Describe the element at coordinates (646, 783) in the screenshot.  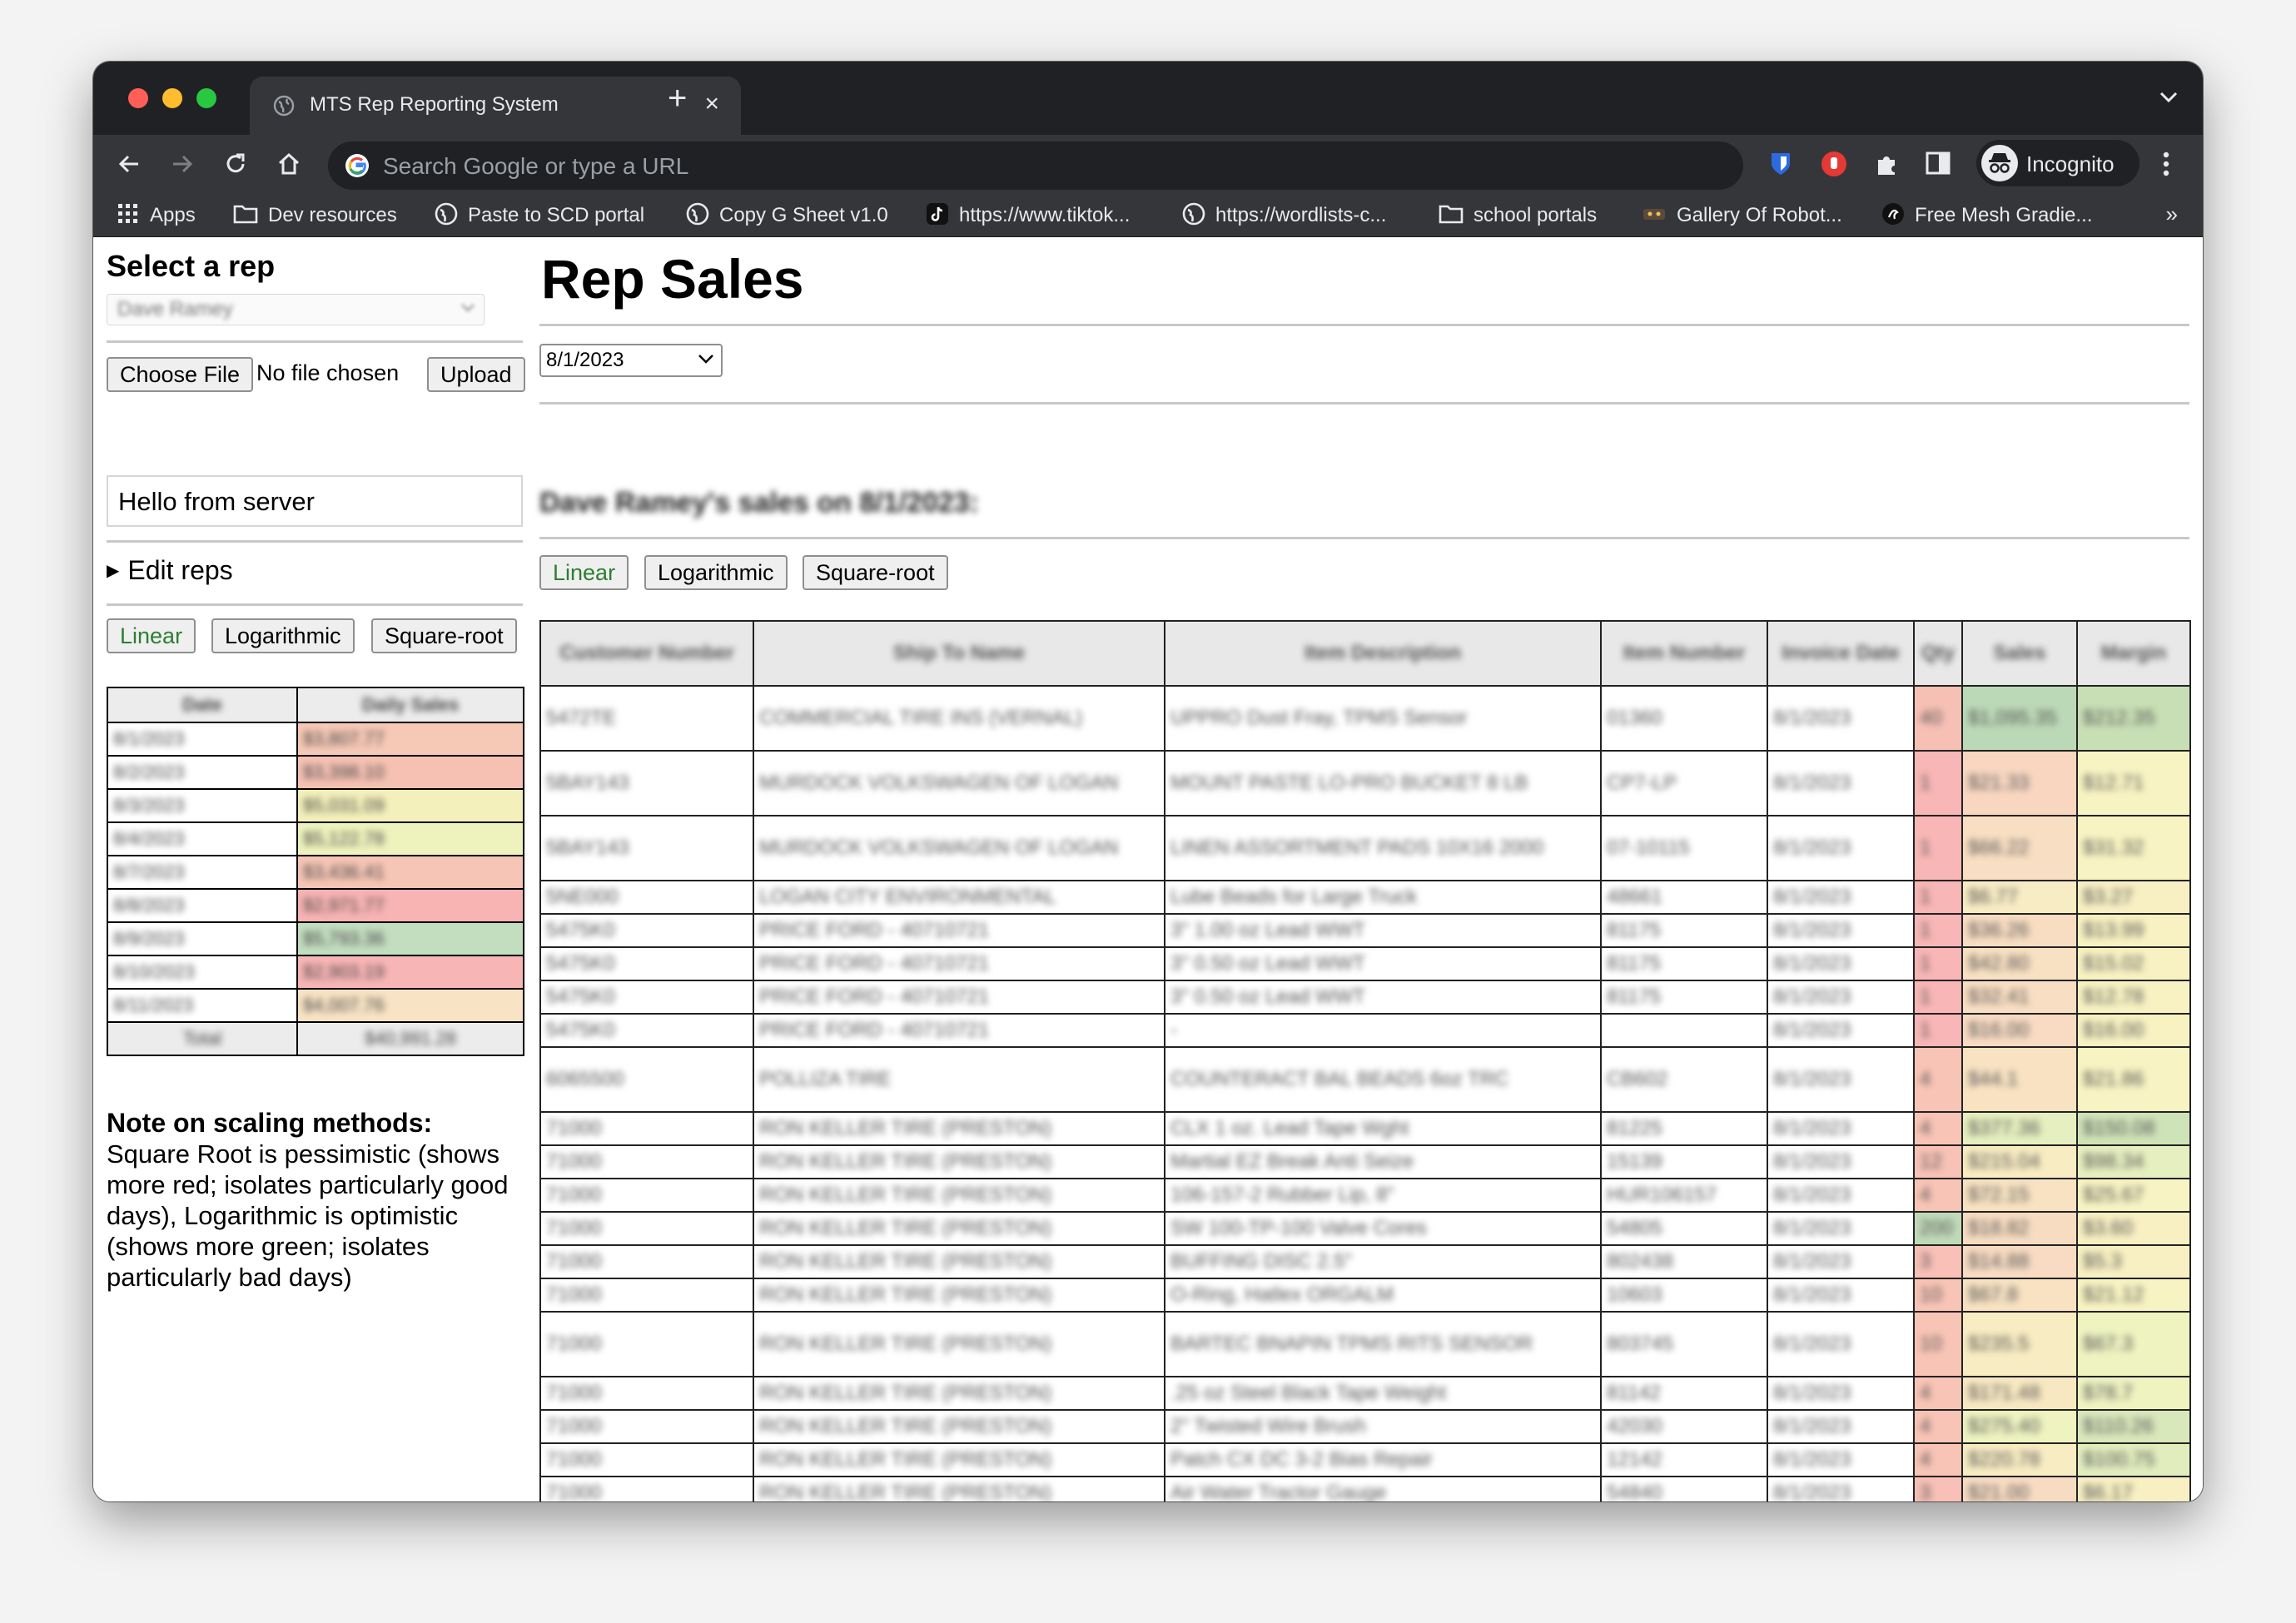
I see `customer-number-cell: 5BAY143` at that location.